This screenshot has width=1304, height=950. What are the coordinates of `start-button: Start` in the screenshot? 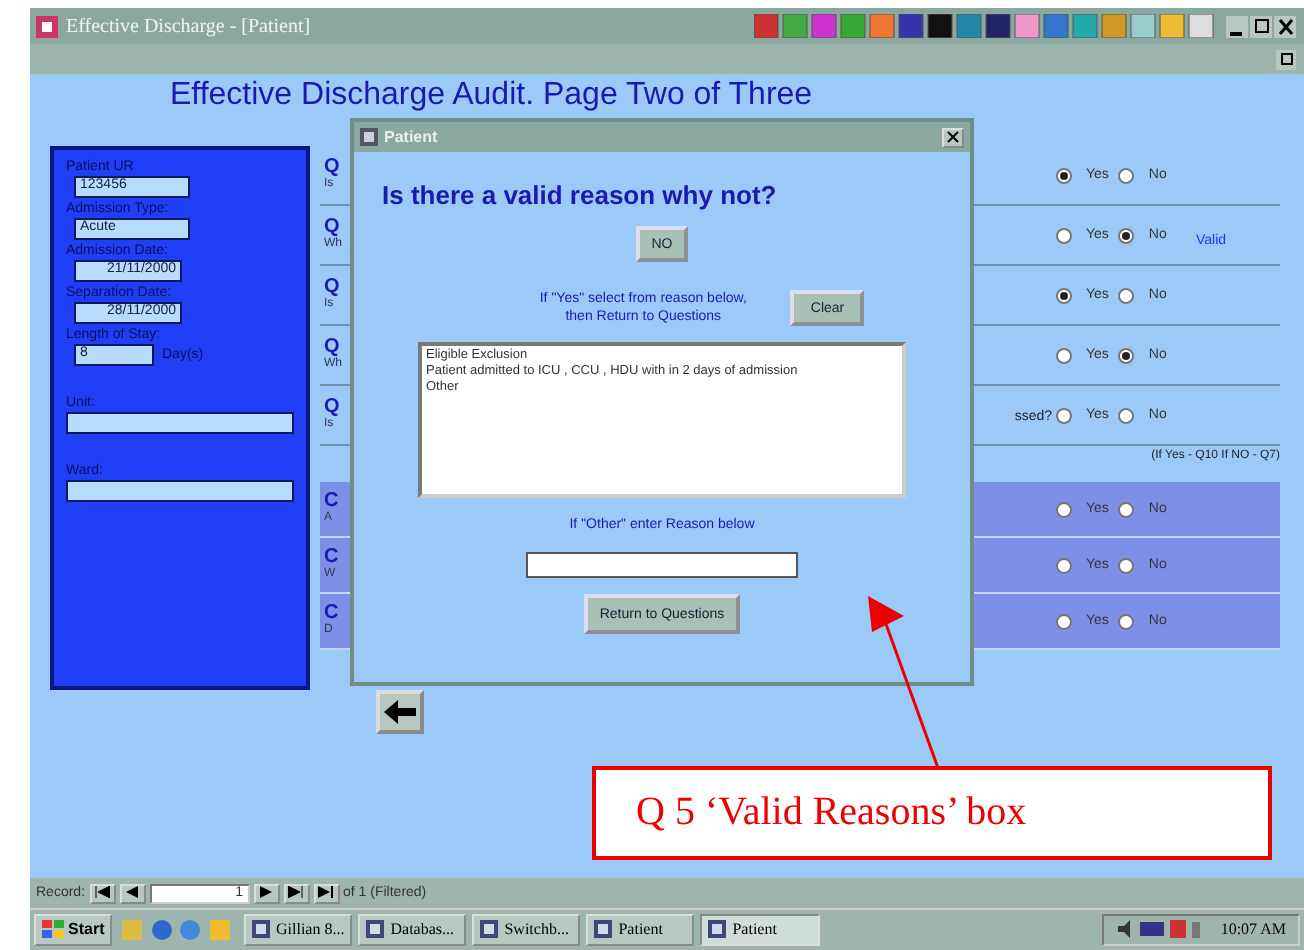 It's located at (73, 929).